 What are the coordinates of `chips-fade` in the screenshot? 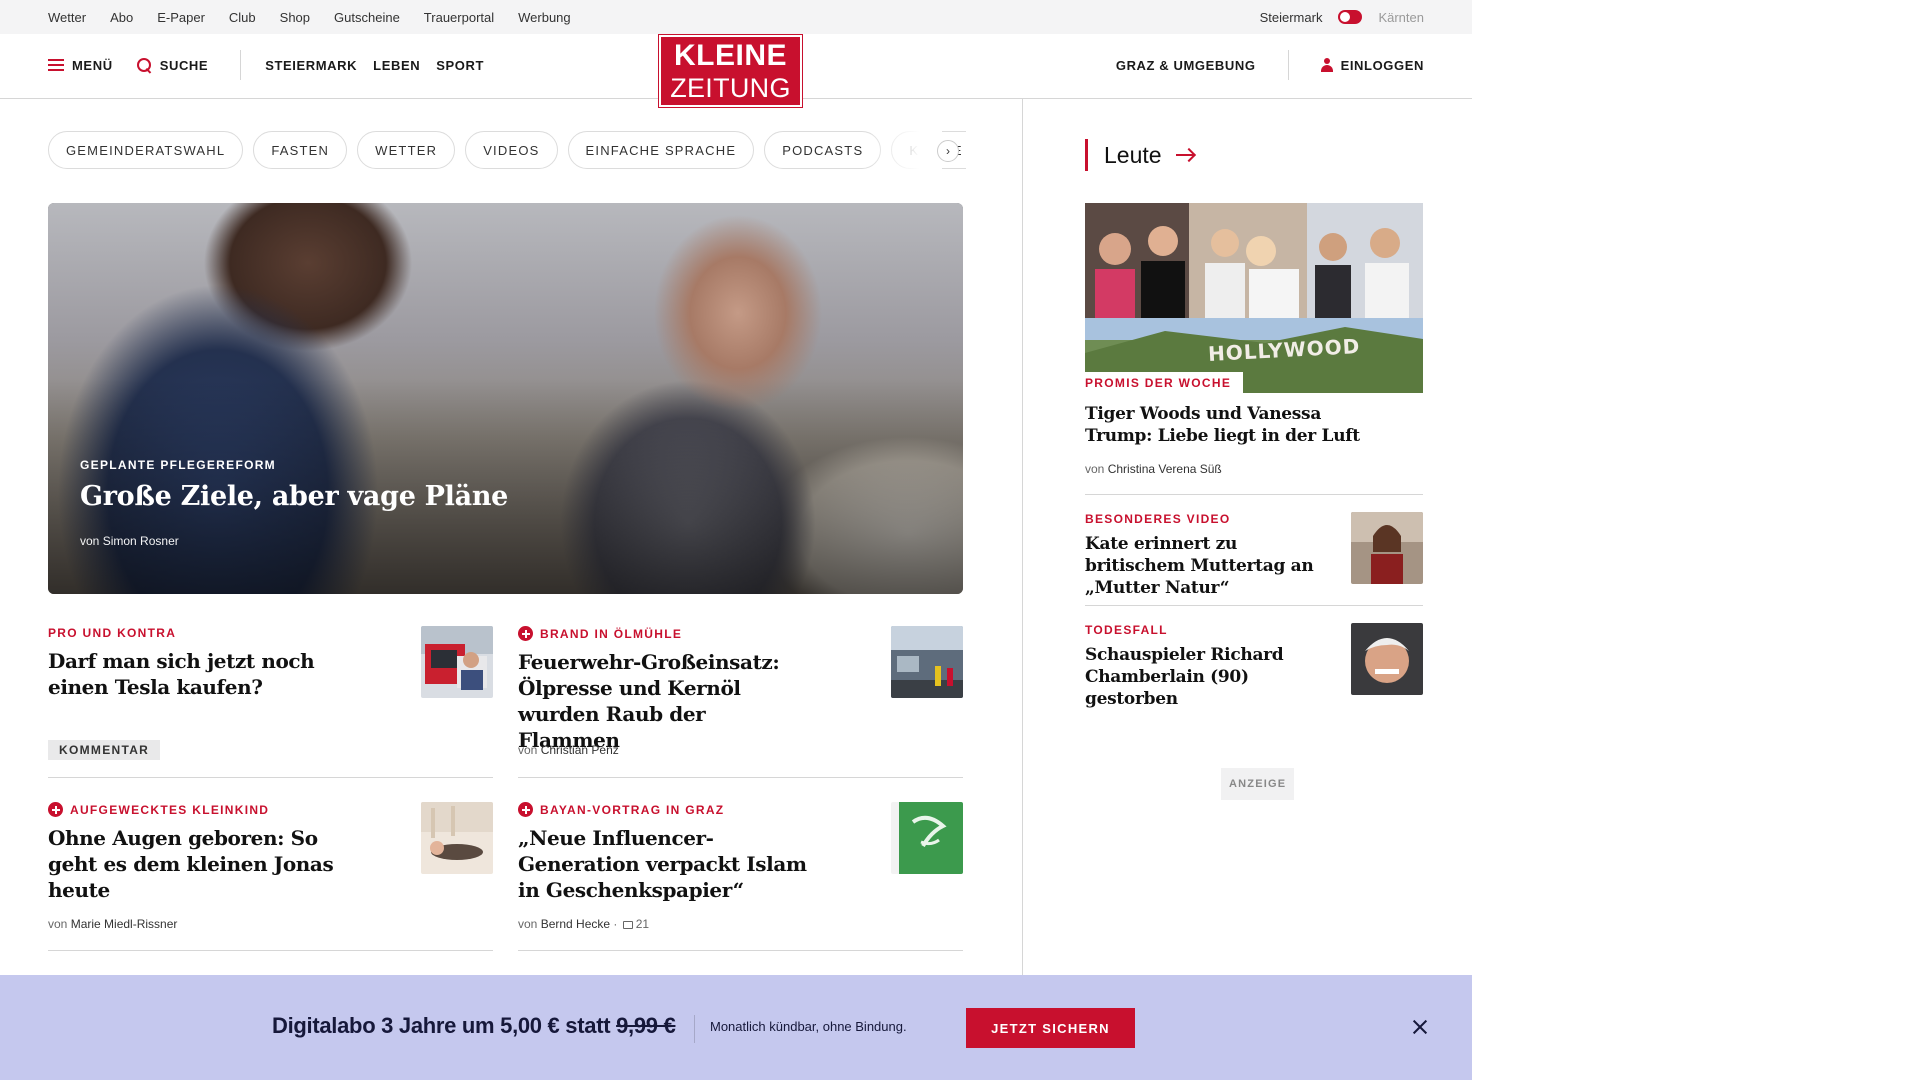 It's located at (904, 151).